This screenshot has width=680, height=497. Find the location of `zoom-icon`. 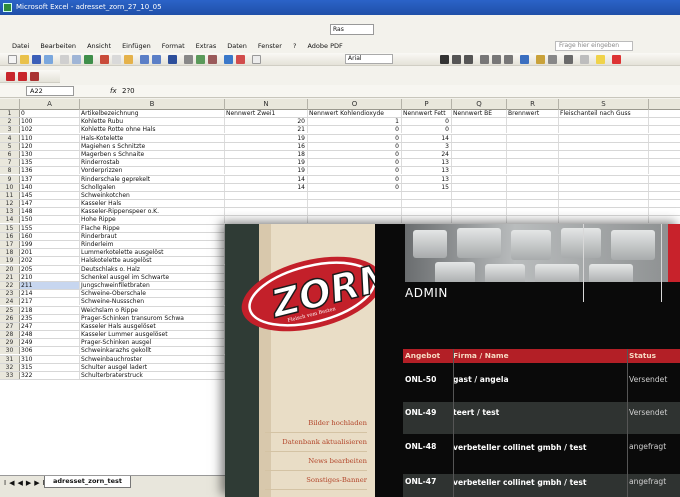

zoom-icon is located at coordinates (256, 59).